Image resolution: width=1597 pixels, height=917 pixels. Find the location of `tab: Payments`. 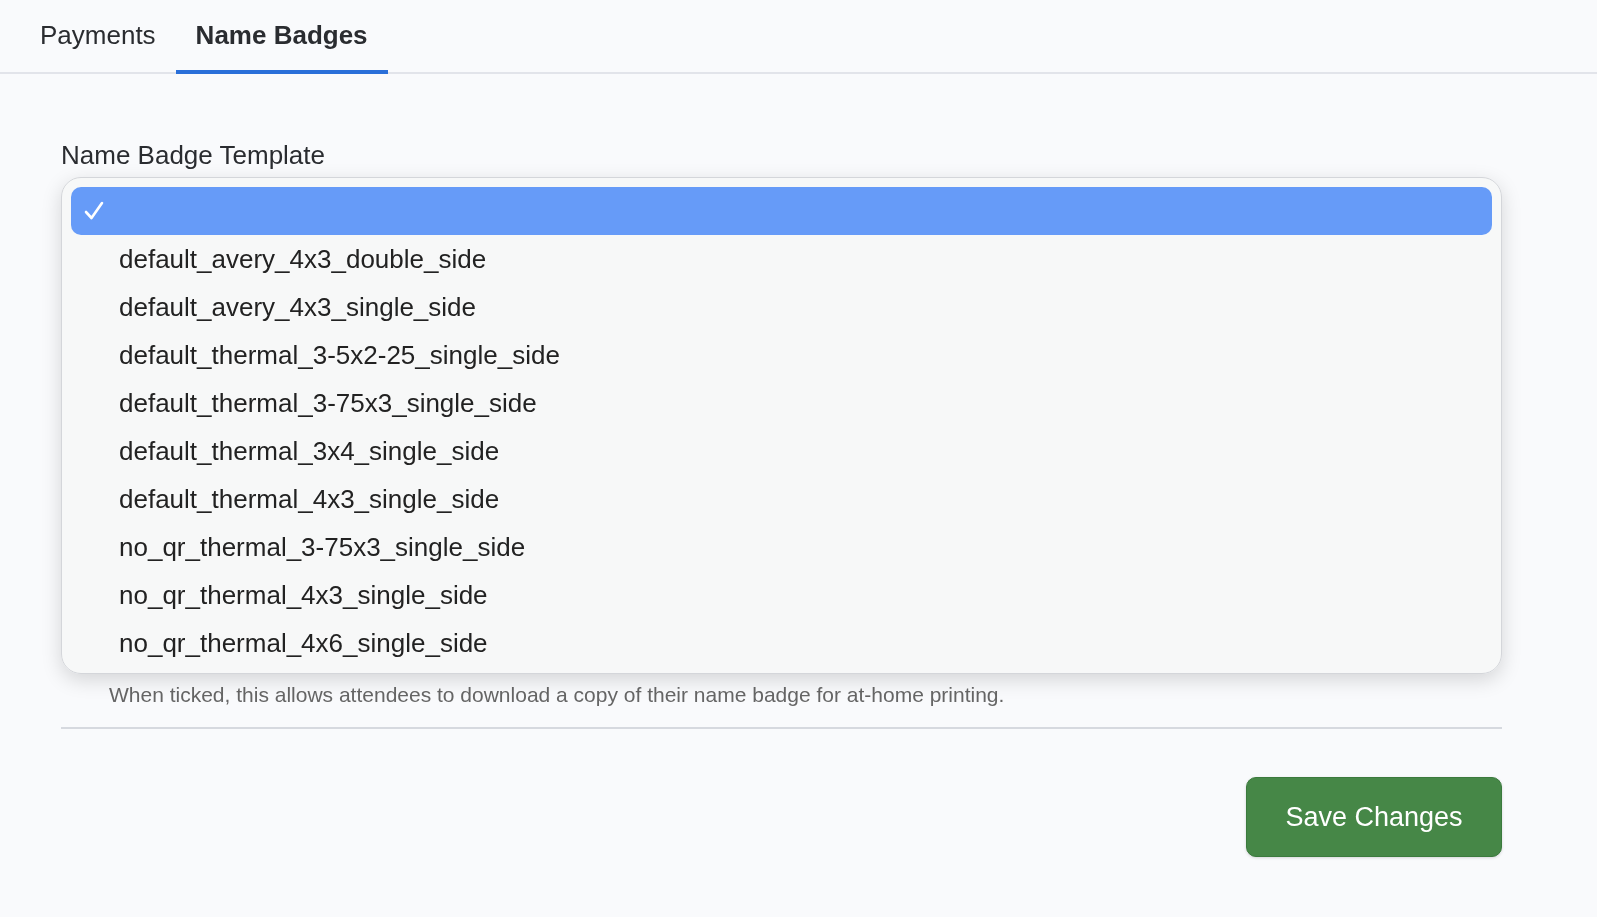

tab: Payments is located at coordinates (98, 37).